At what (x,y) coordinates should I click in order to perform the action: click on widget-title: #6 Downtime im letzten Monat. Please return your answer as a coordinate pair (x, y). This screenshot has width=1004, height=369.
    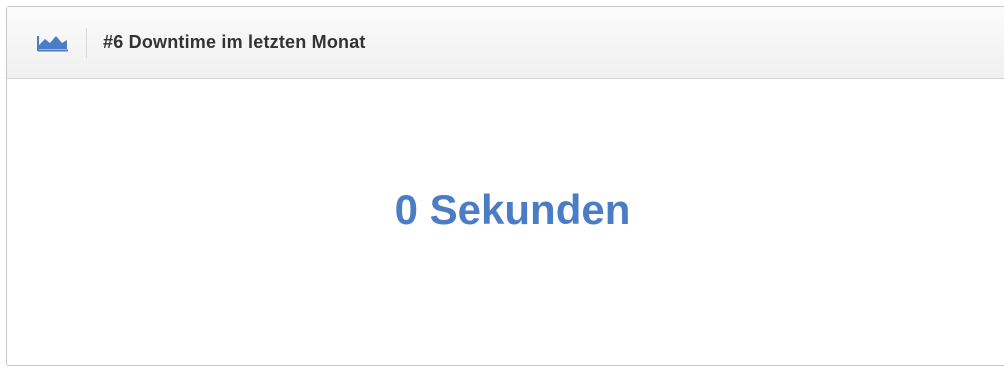
    Looking at the image, I should click on (234, 42).